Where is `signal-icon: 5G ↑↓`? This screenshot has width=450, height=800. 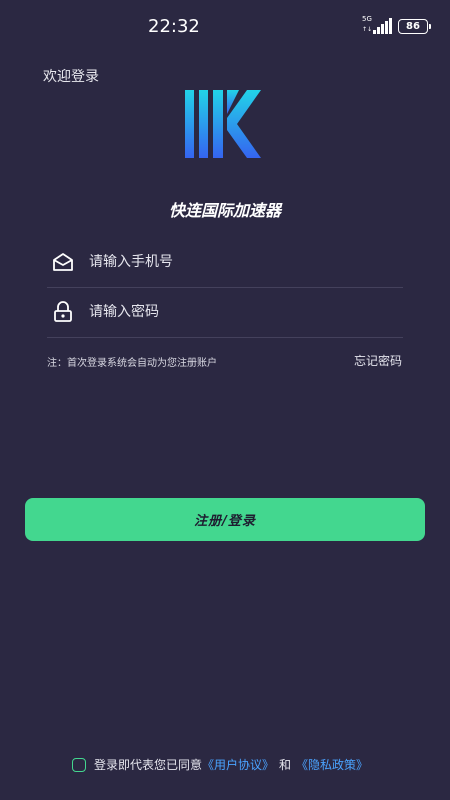
signal-icon: 5G ↑↓ is located at coordinates (377, 24).